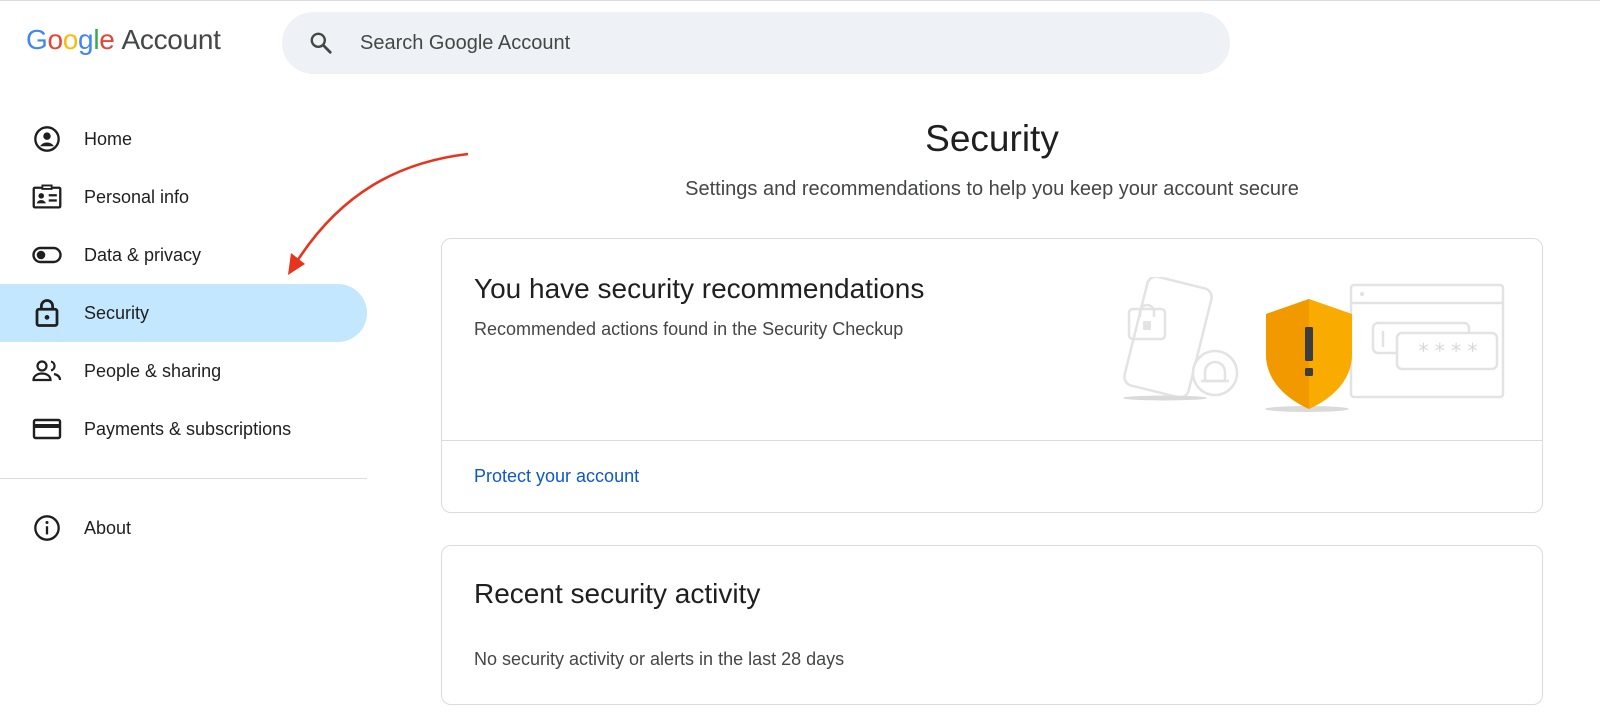  What do you see at coordinates (188, 428) in the screenshot?
I see `sidebar-item-label: Payments & subscriptions` at bounding box center [188, 428].